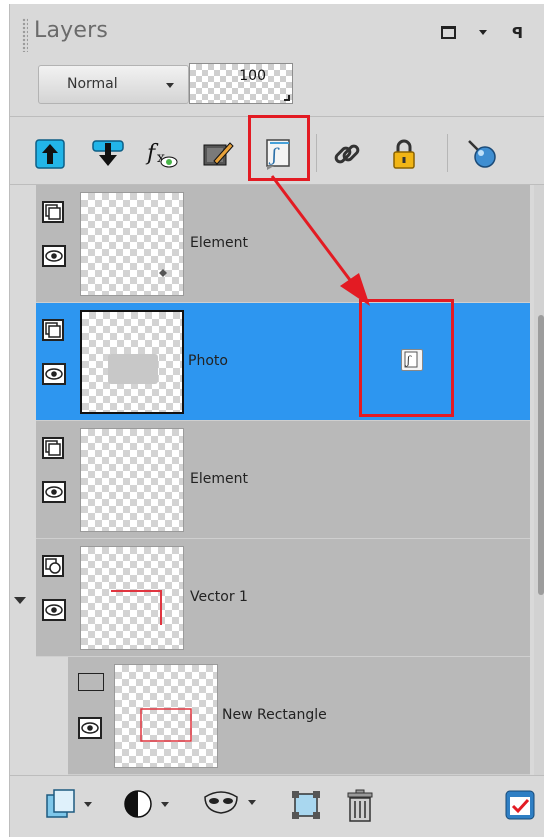 The width and height of the screenshot is (544, 837). Describe the element at coordinates (283, 598) in the screenshot. I see `layer-row: Vector 1` at that location.